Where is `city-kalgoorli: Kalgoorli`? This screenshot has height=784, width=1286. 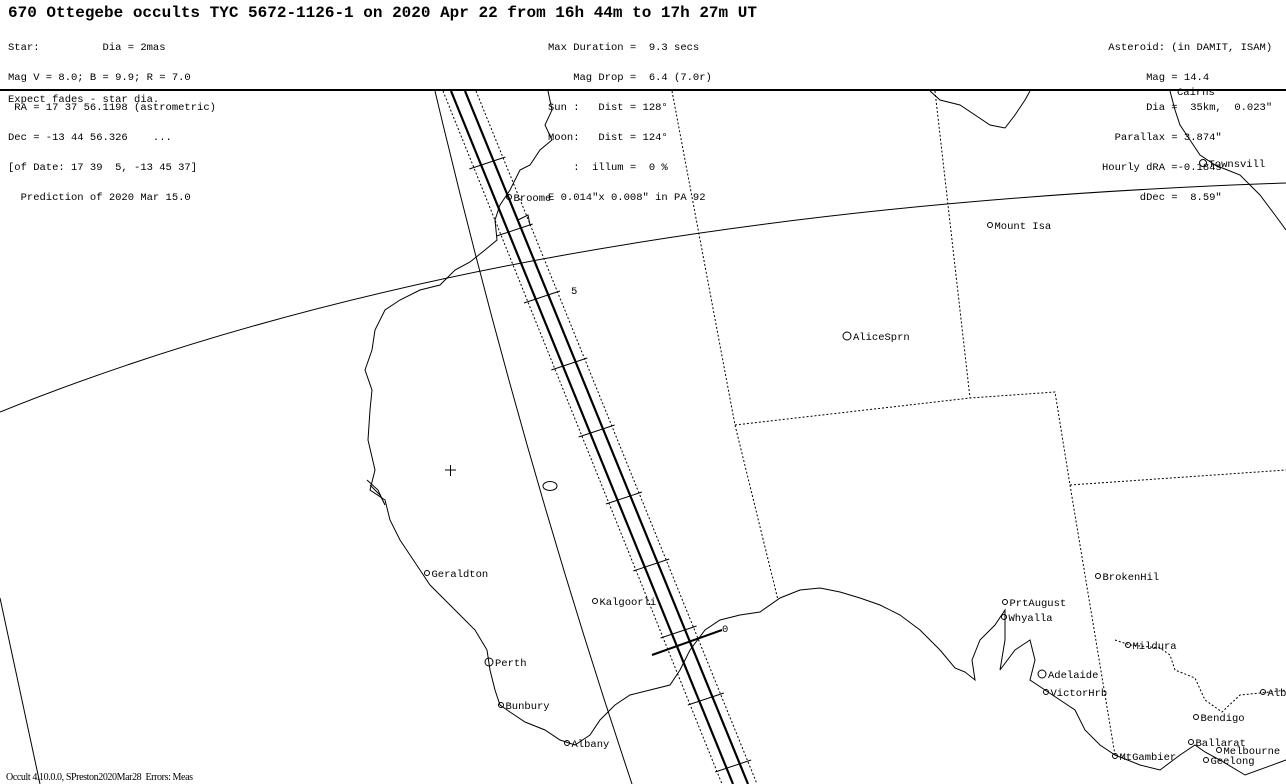
city-kalgoorli: Kalgoorli is located at coordinates (624, 603).